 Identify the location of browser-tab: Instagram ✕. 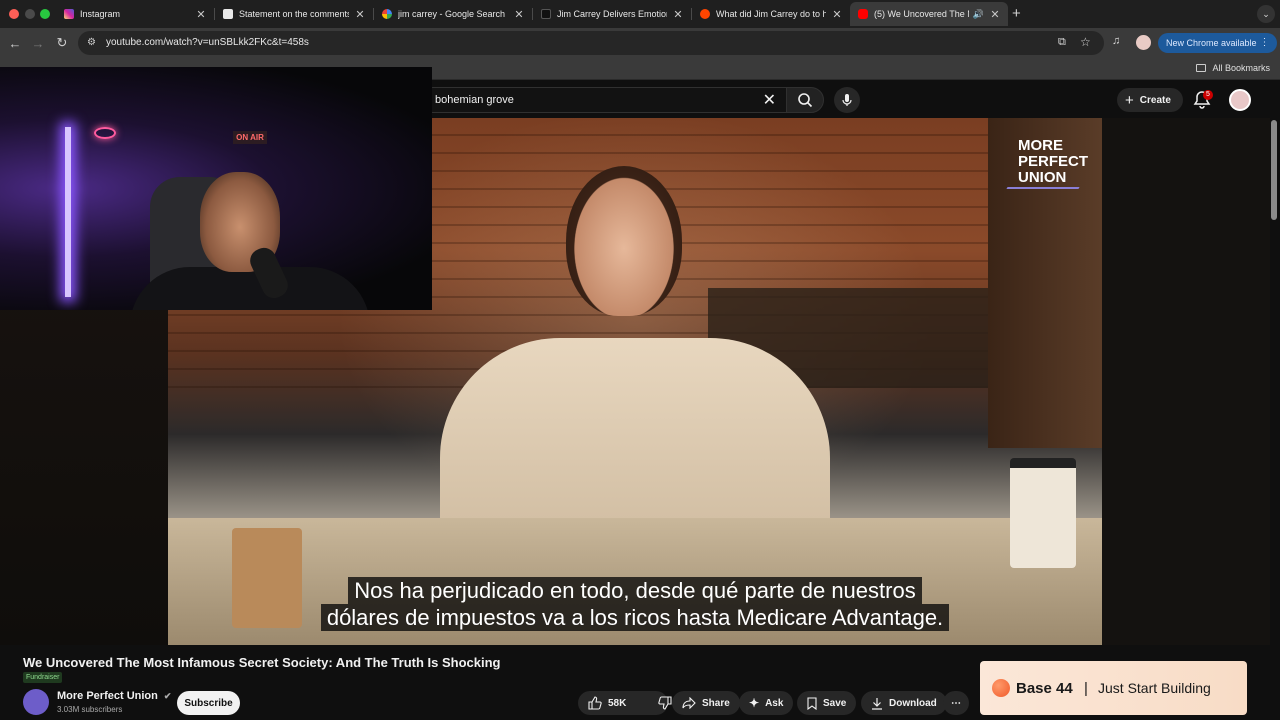
(135, 14).